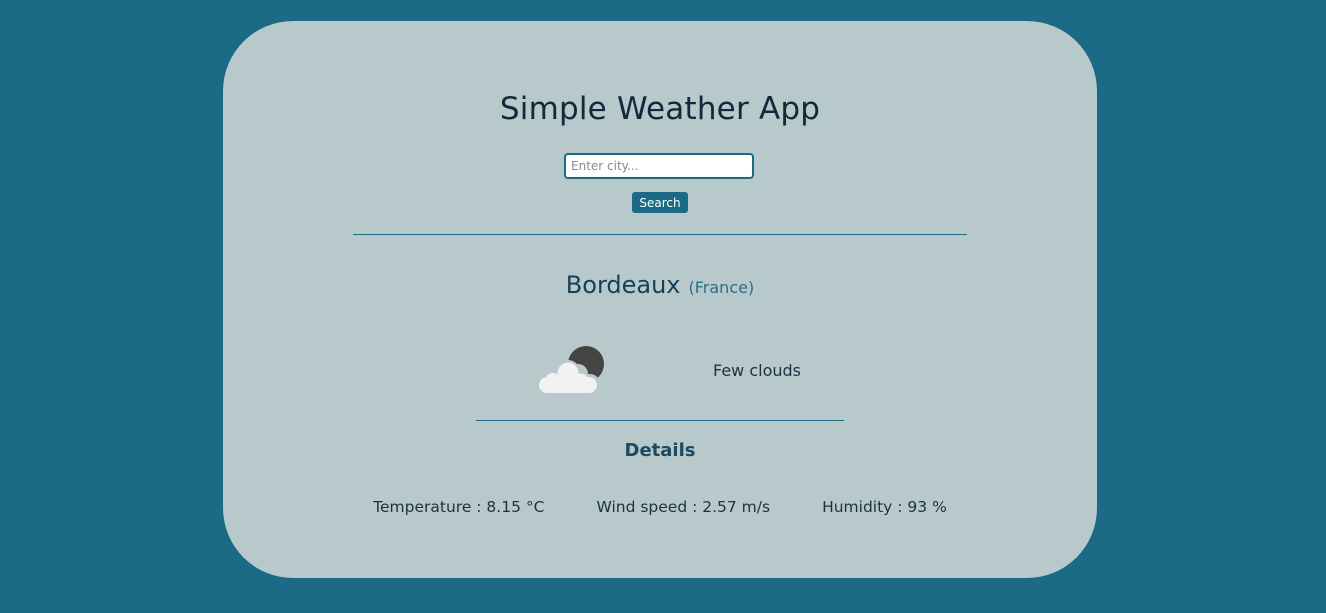 This screenshot has width=1326, height=613. What do you see at coordinates (660, 450) in the screenshot?
I see `details-heading: Details` at bounding box center [660, 450].